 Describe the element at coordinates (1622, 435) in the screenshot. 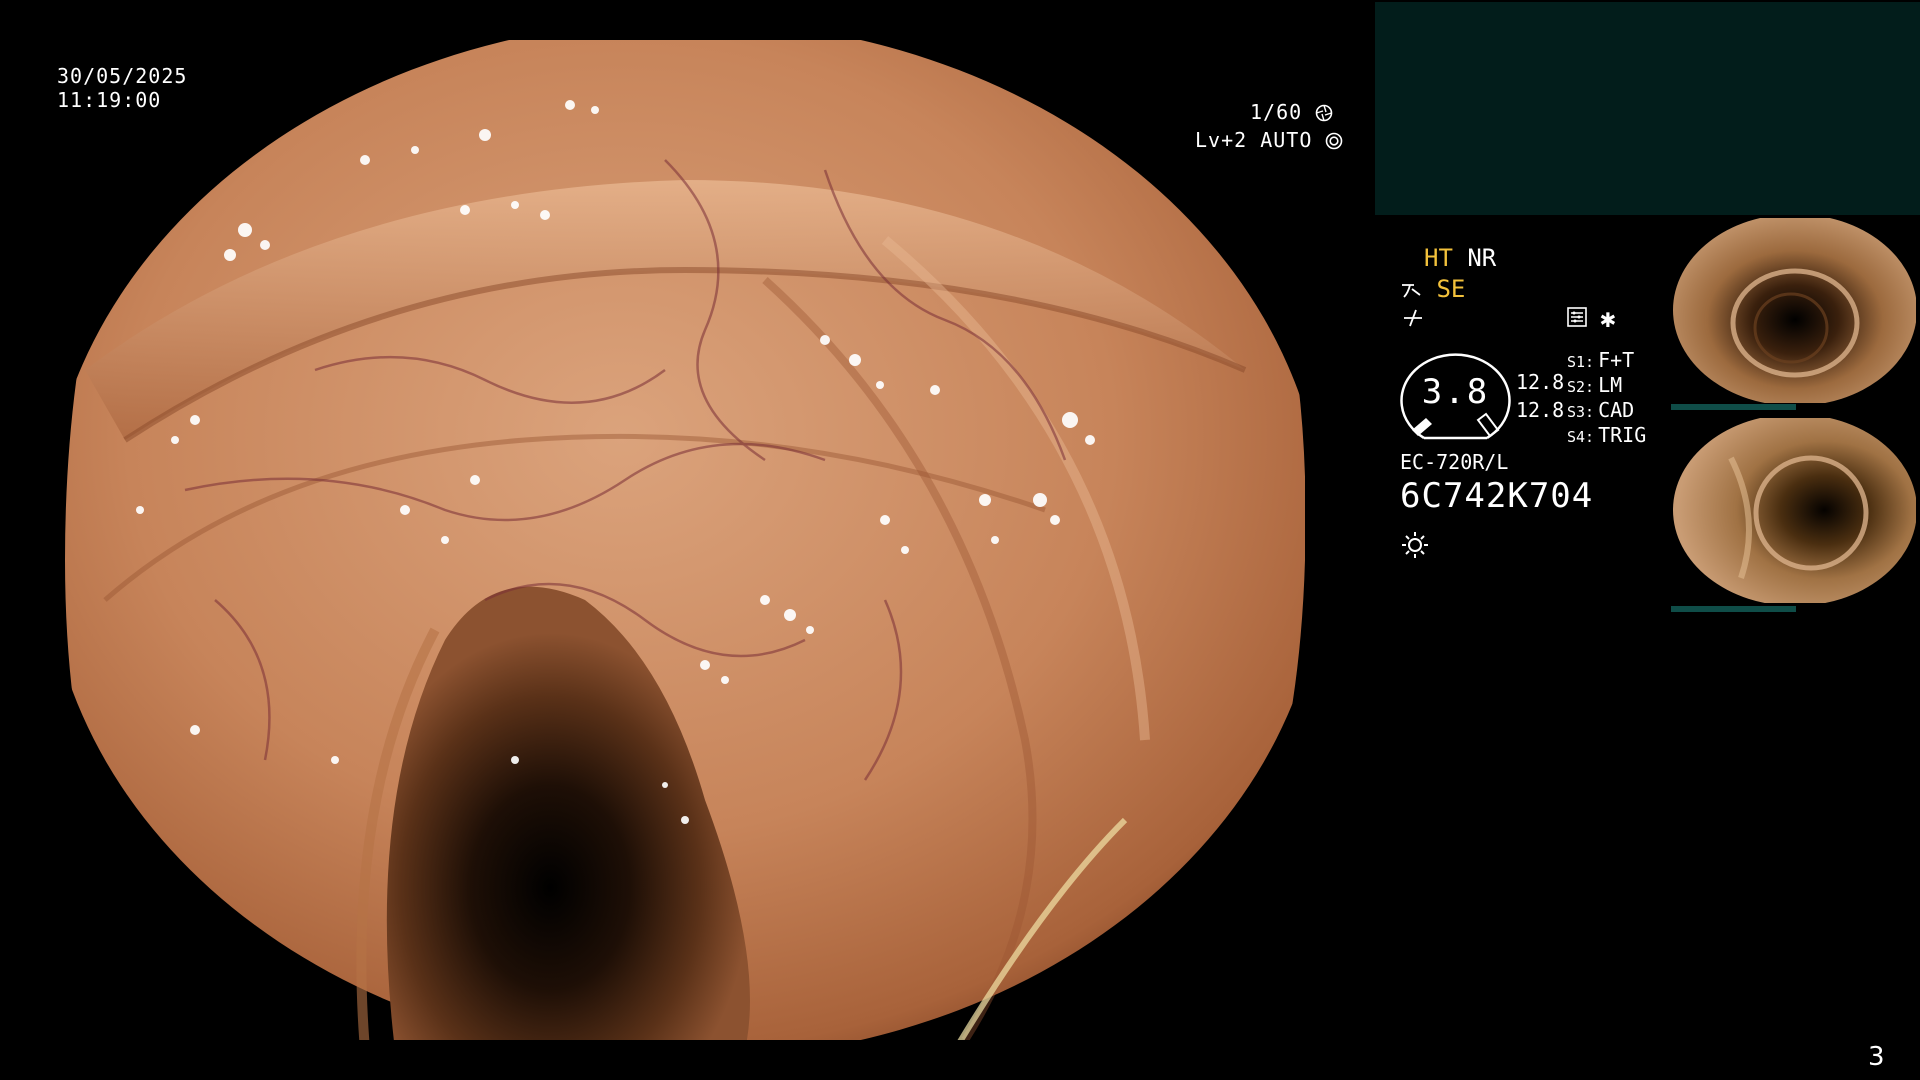

I see `switch-value: TRIG` at that location.